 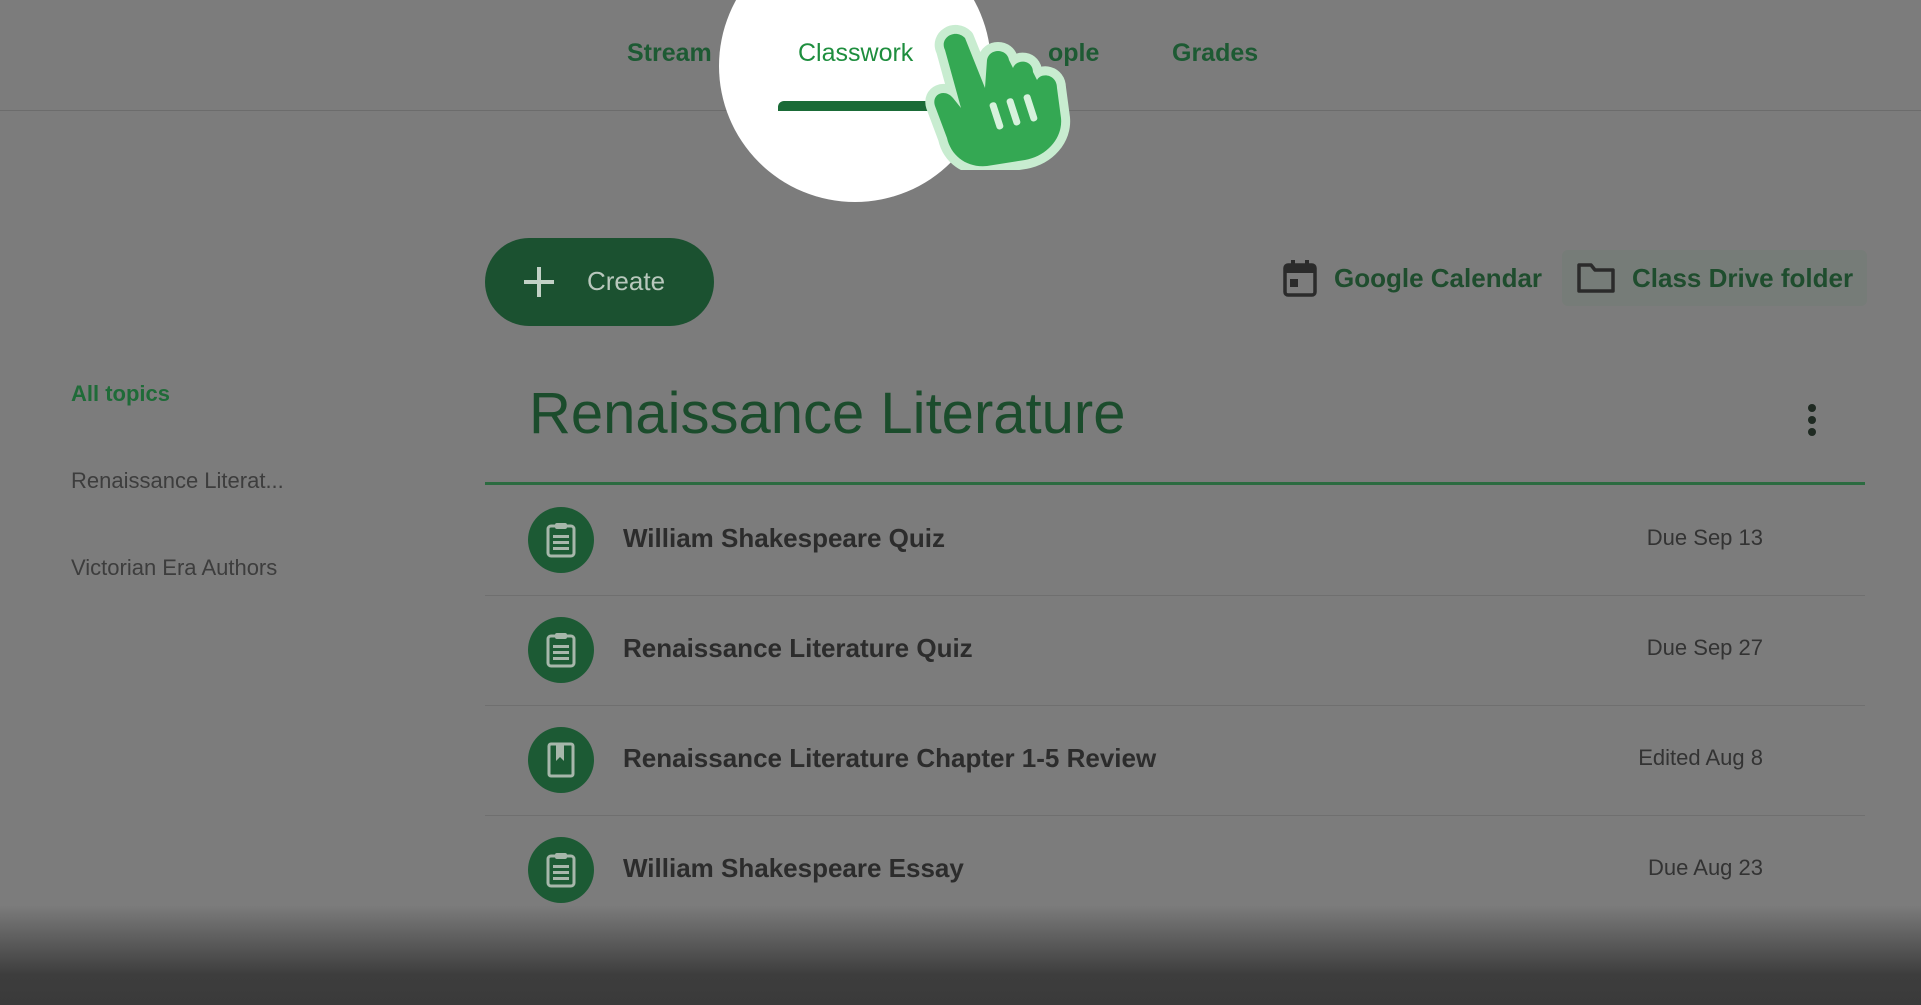 What do you see at coordinates (858, 106) in the screenshot?
I see `active-tab-indicator` at bounding box center [858, 106].